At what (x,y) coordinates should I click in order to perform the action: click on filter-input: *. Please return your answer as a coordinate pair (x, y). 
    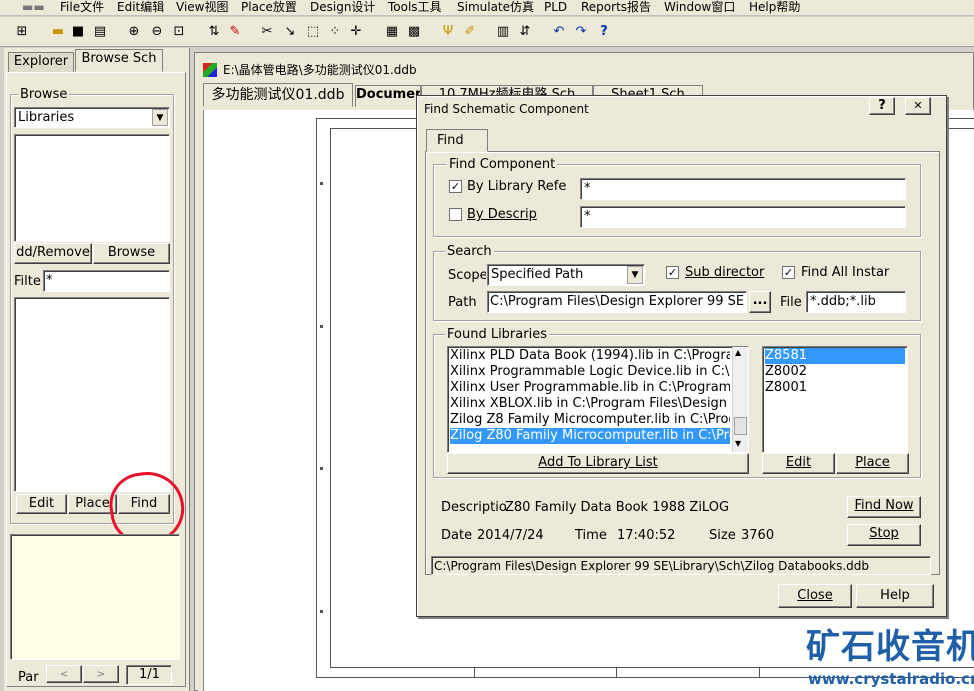
    Looking at the image, I should click on (106, 281).